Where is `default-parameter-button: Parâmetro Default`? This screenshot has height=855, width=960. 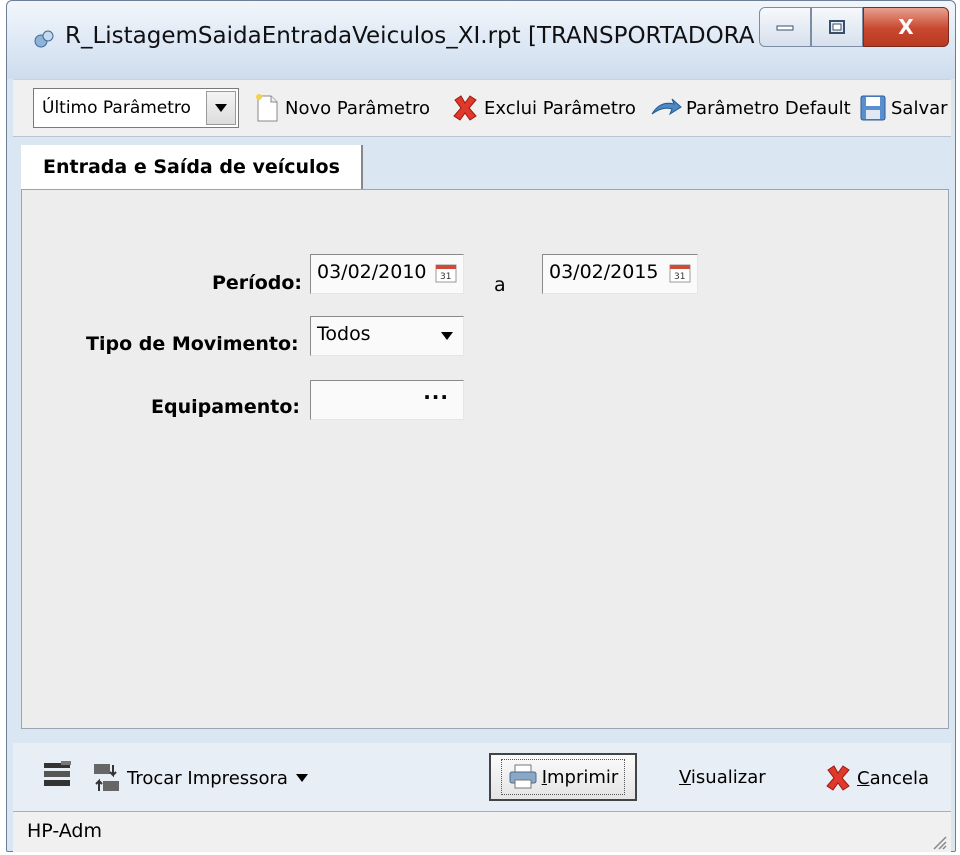 default-parameter-button: Parâmetro Default is located at coordinates (750, 108).